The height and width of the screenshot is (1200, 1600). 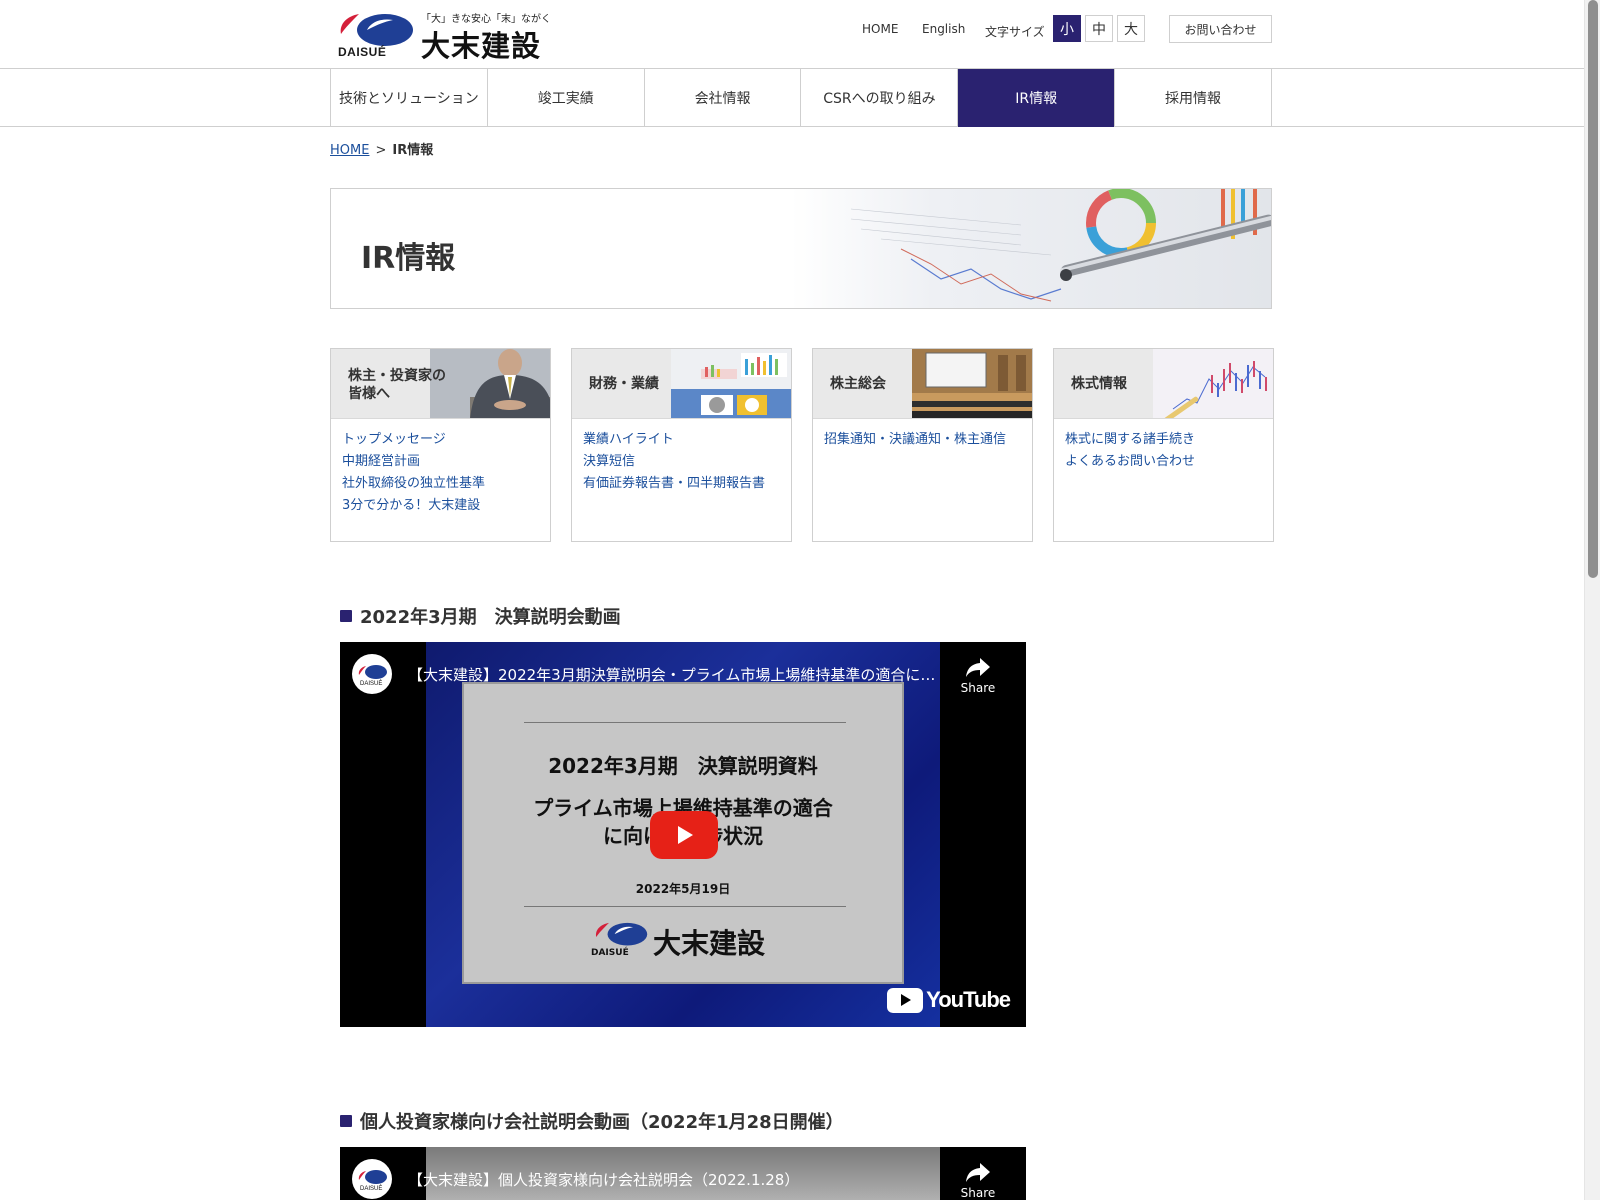 I want to click on logo-daisue-text: DAISUÉ, so click(x=362, y=52).